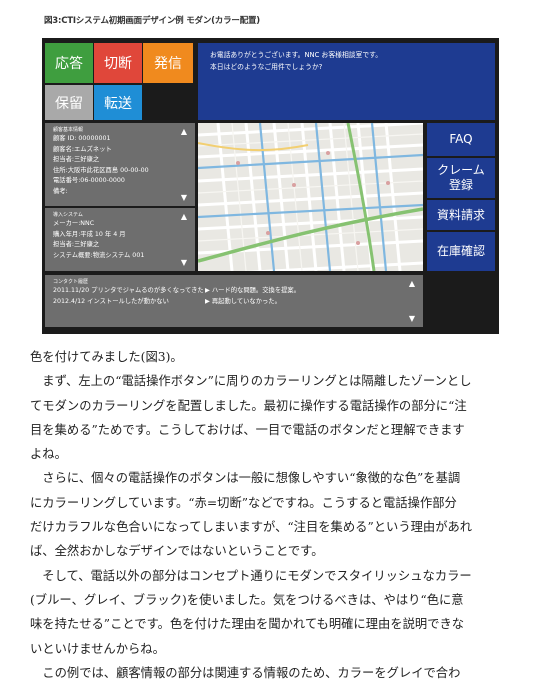  I want to click on contact-history-resolution: ▶ ハード的な問題。交換を提案。, so click(253, 290).